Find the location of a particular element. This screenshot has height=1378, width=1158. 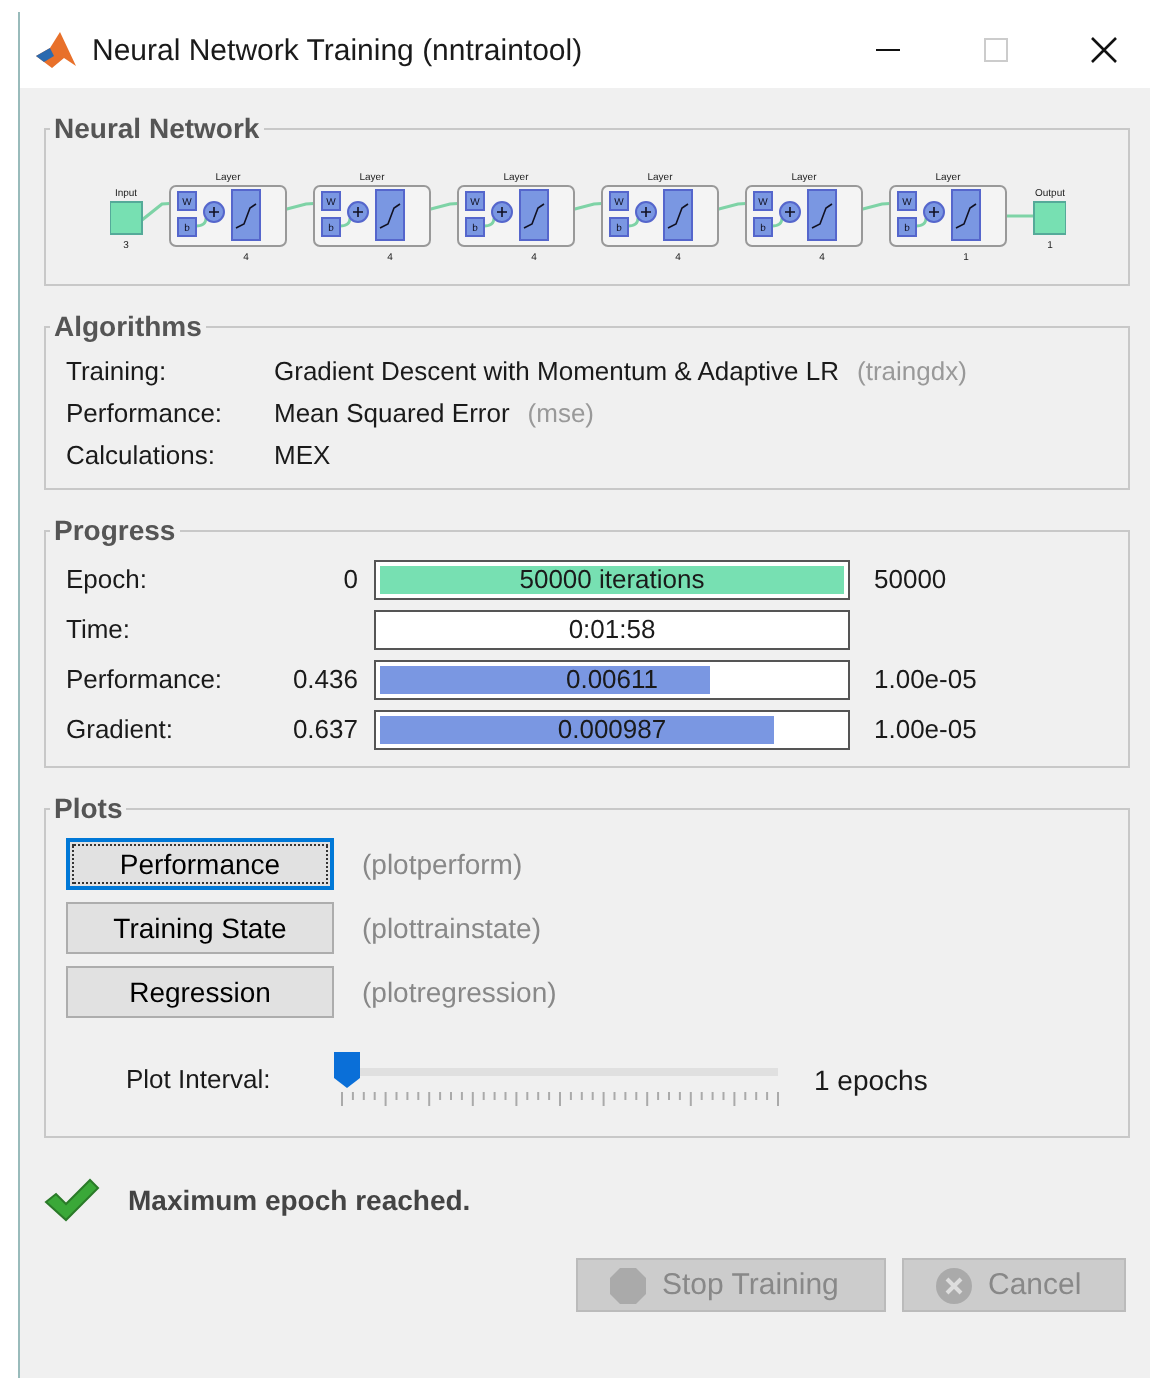

app-logo-icon is located at coordinates (56, 50).